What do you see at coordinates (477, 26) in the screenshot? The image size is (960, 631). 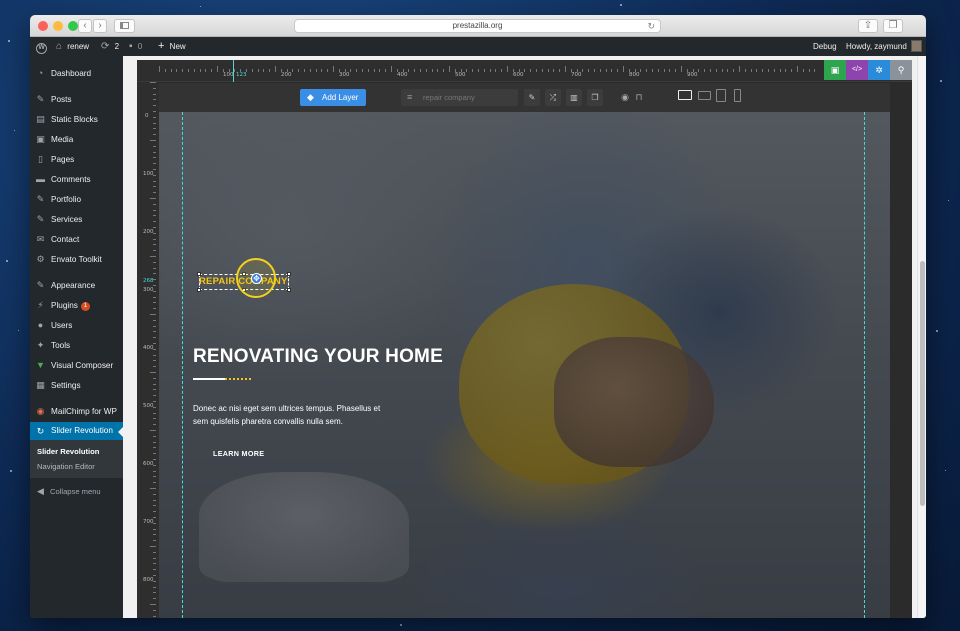 I see `address-bar: prestazilla.org ↻` at bounding box center [477, 26].